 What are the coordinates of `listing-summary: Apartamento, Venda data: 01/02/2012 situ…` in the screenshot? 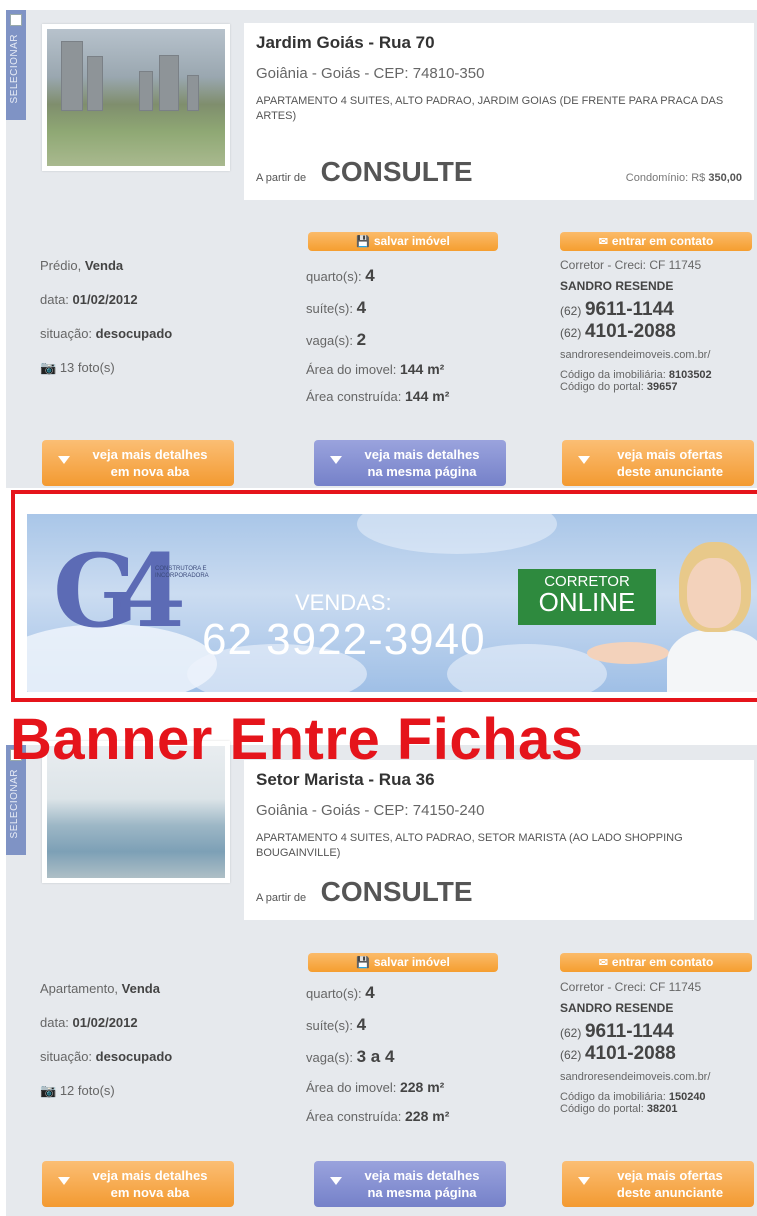 It's located at (106, 1049).